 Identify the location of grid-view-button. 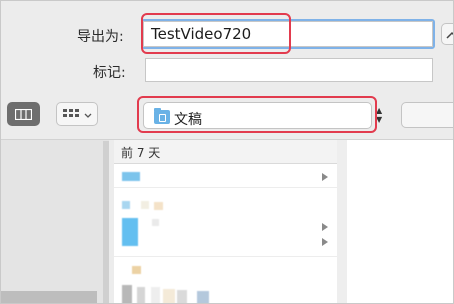
(77, 114).